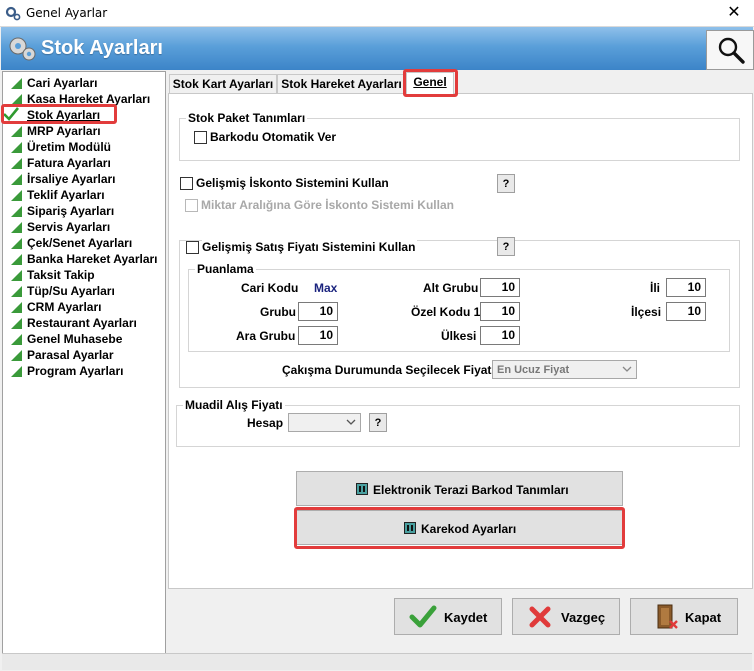 This screenshot has height=671, width=754. I want to click on ulkesi-input: 10, so click(500, 335).